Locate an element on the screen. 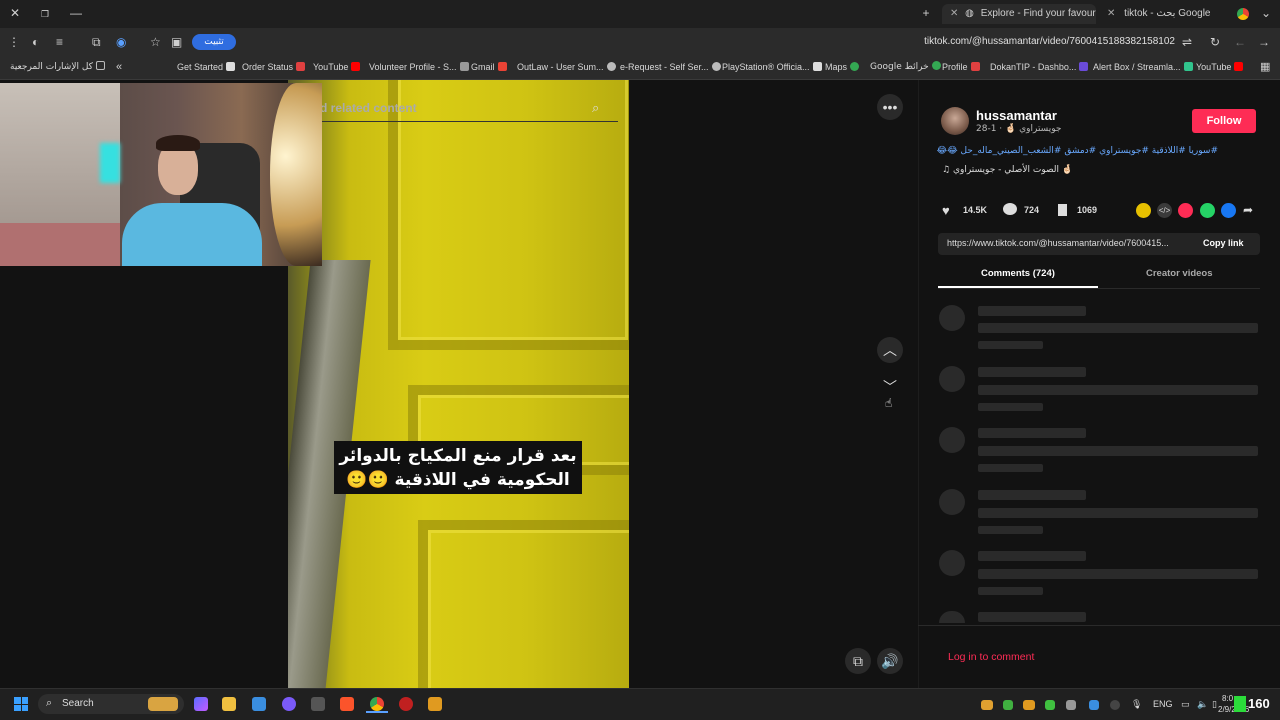  sound-label: ♫ الصوت الأصلي - جويستراوي 🤞🏻 is located at coordinates (1007, 170).